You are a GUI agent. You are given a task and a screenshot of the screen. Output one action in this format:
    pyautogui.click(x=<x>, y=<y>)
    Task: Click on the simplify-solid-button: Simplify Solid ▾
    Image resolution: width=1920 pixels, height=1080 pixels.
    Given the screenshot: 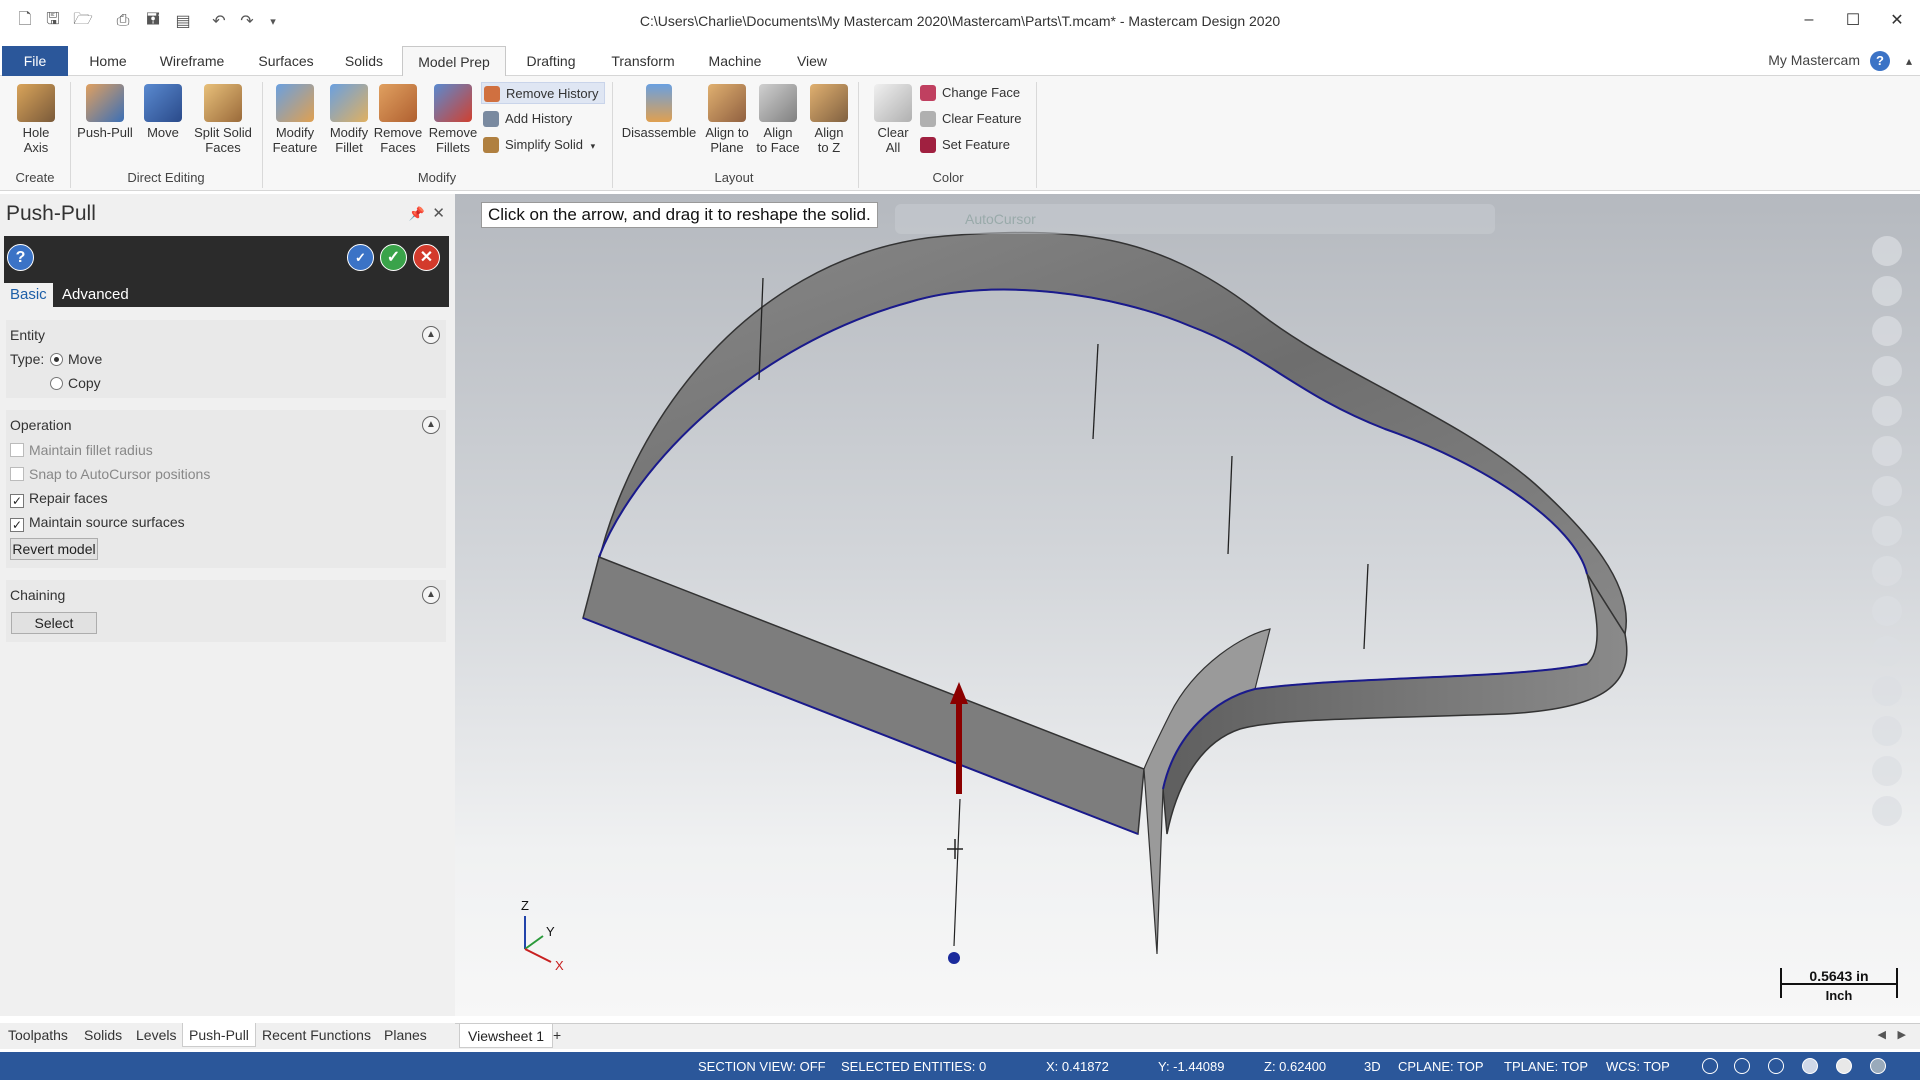 What is the action you would take?
    pyautogui.click(x=543, y=145)
    